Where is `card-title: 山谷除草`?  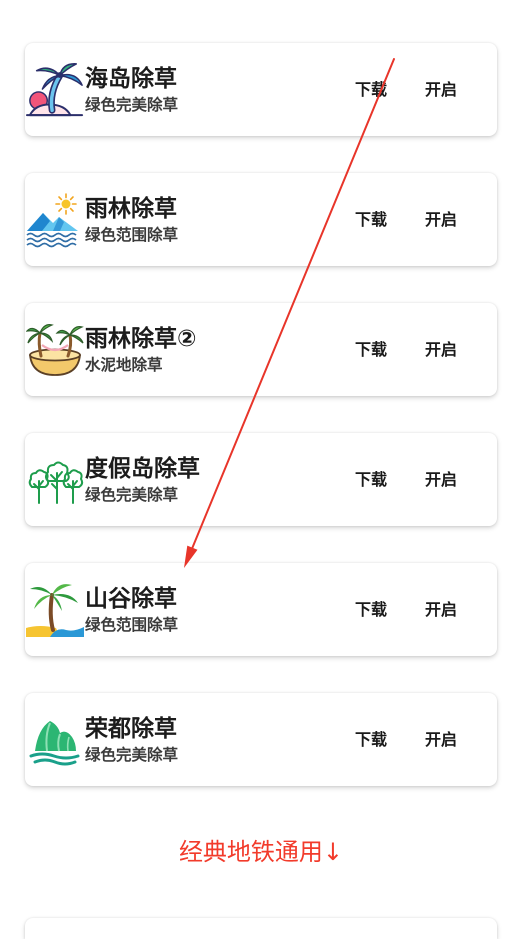 card-title: 山谷除草 is located at coordinates (131, 599).